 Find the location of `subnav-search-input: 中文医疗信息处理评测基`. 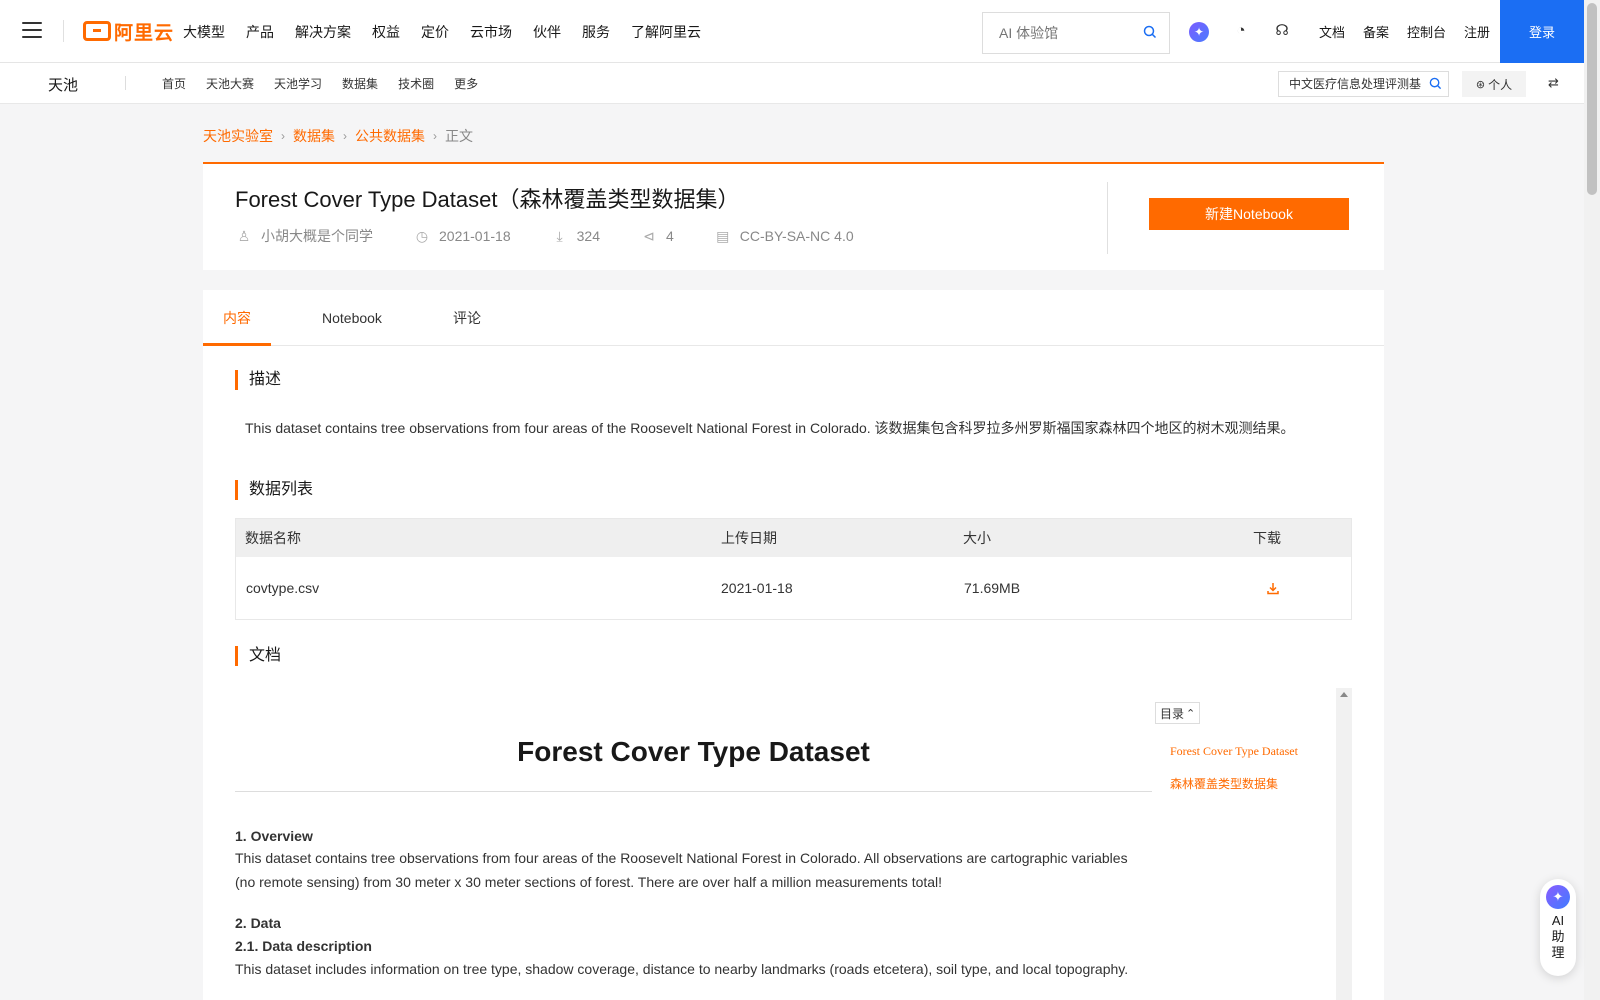

subnav-search-input: 中文医疗信息处理评测基 is located at coordinates (1363, 84).